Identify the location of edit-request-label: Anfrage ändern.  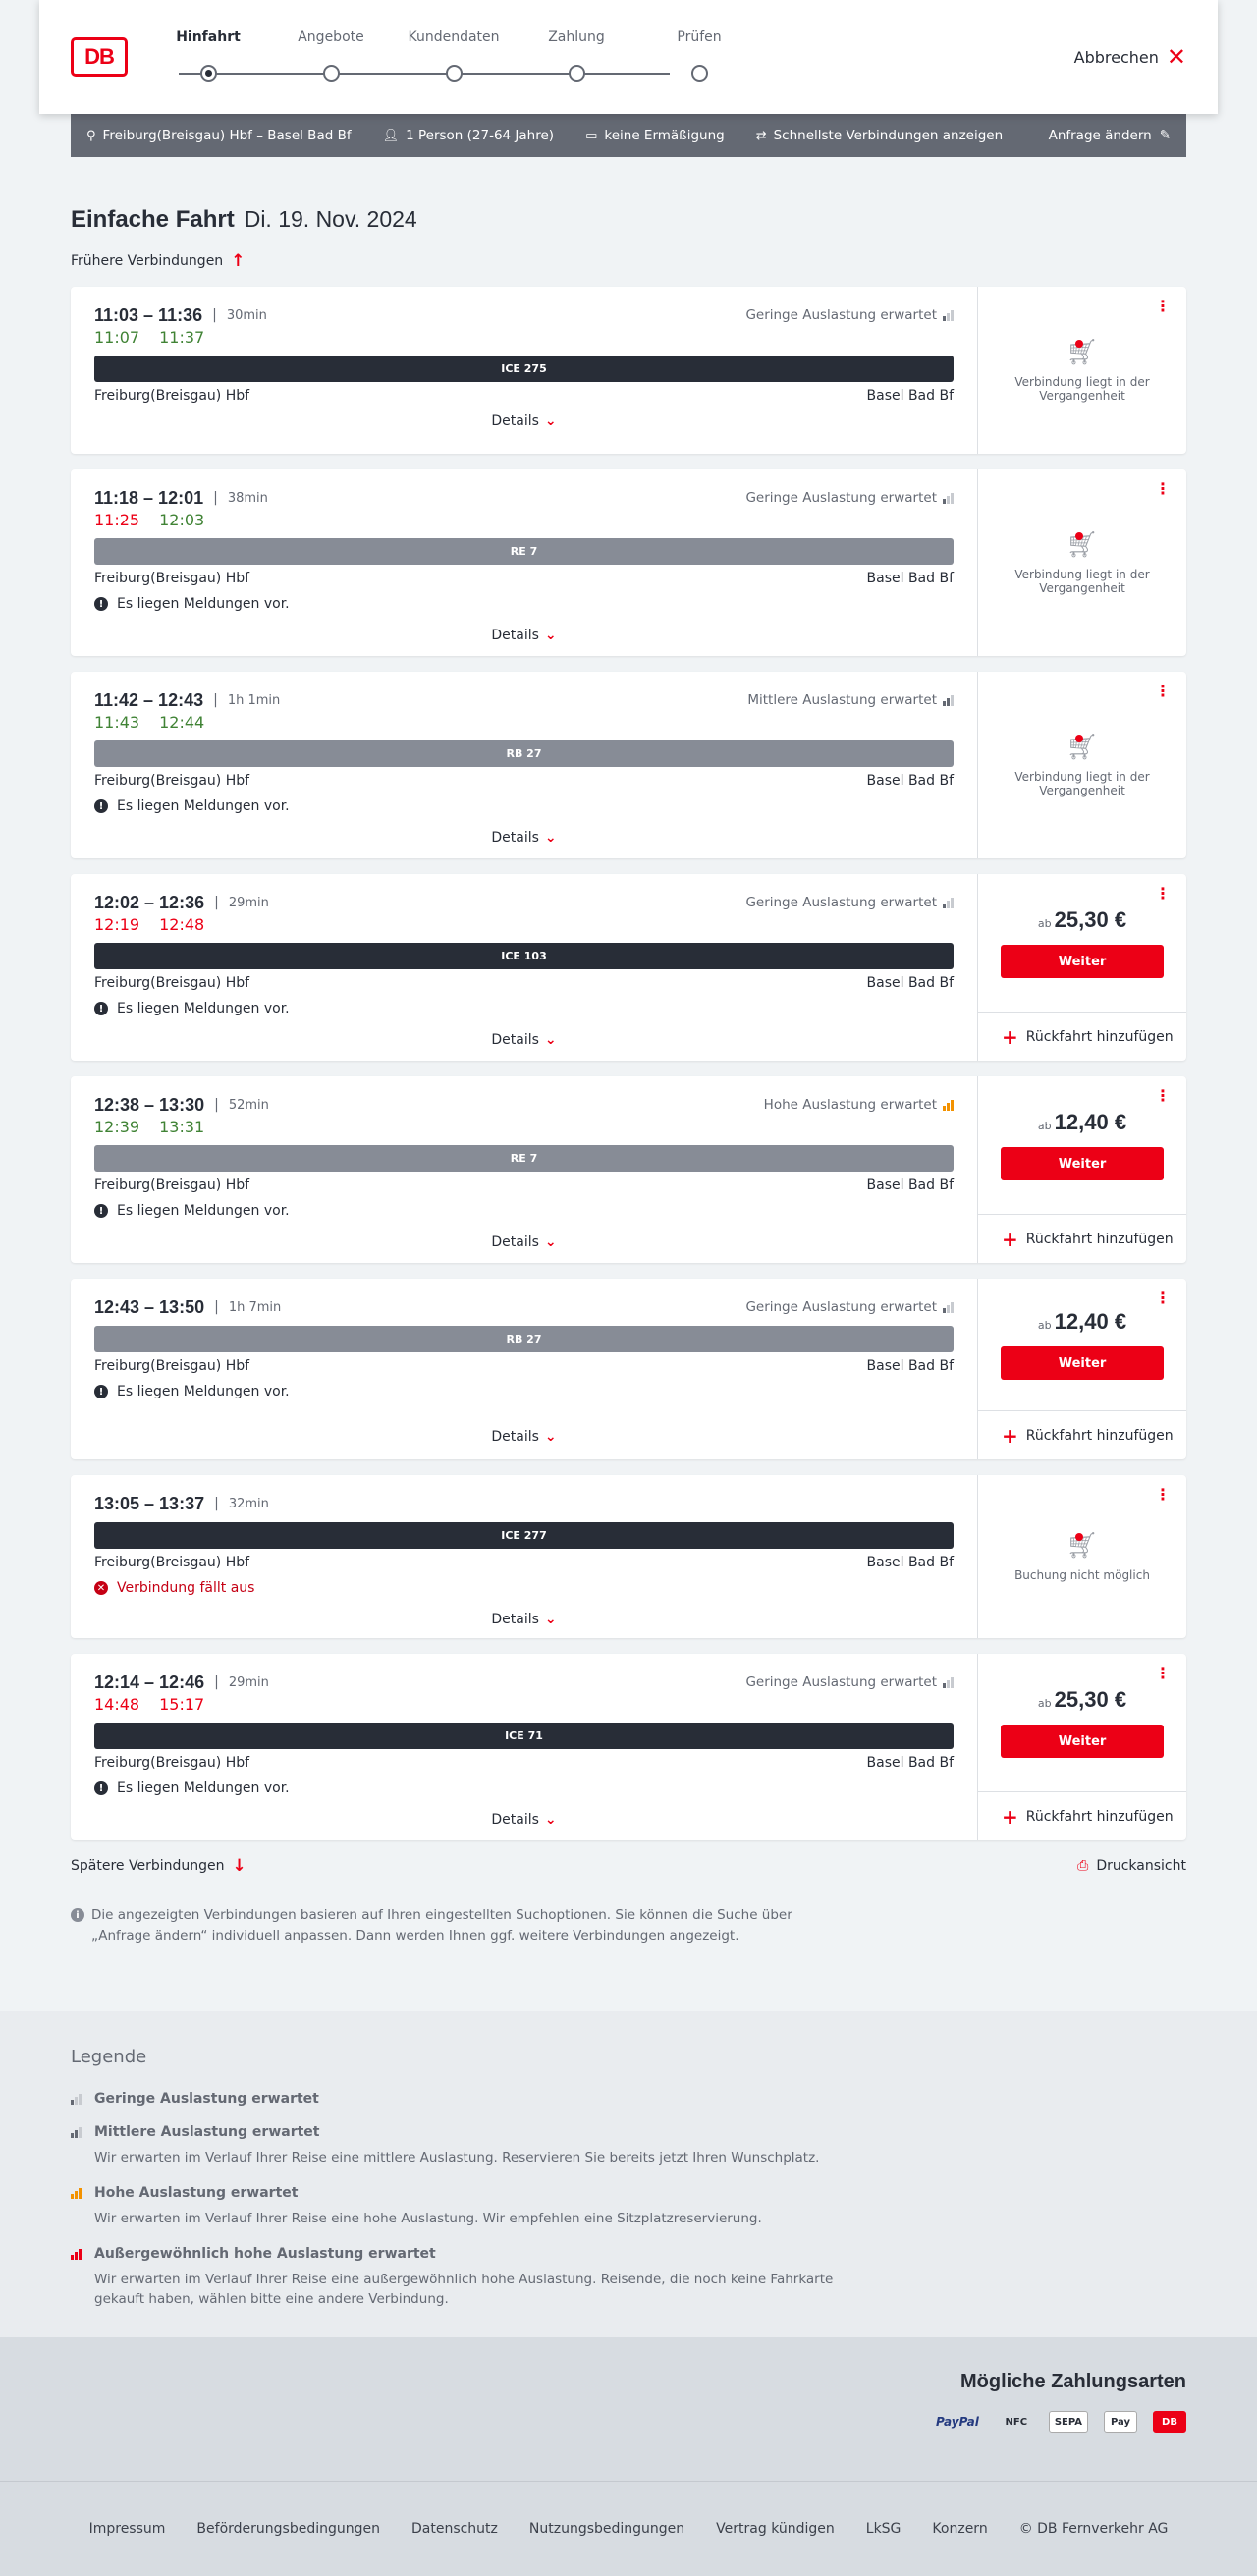
(1100, 136).